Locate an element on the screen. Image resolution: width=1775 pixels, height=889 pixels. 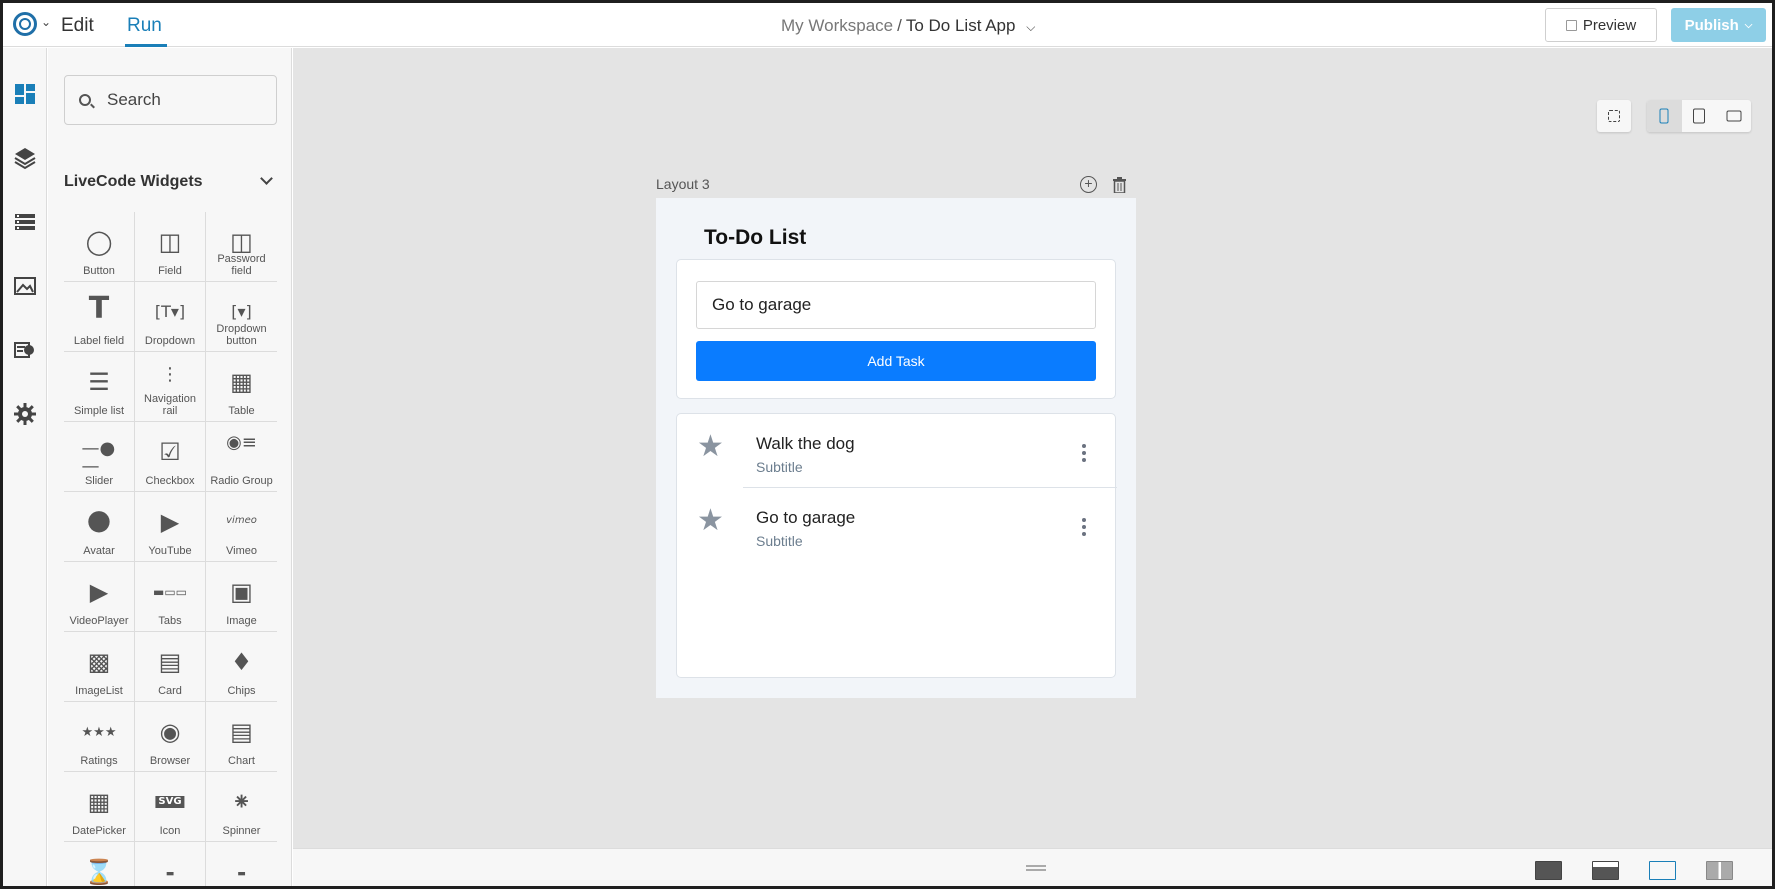
widget-field: ◫ Field is located at coordinates (170, 247).